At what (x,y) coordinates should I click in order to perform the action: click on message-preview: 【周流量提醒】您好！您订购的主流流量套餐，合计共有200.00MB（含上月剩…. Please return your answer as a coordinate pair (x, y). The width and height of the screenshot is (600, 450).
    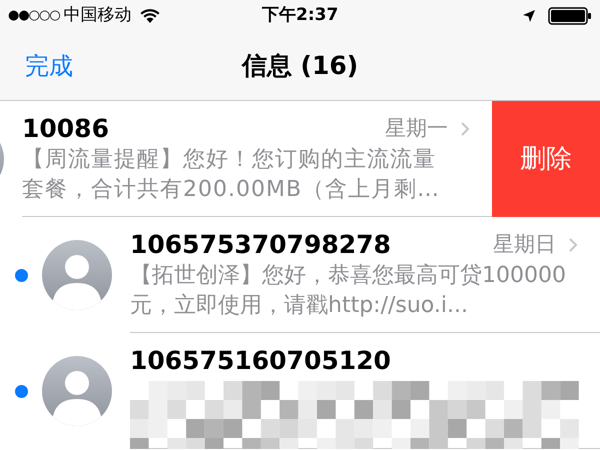
    Looking at the image, I should click on (232, 175).